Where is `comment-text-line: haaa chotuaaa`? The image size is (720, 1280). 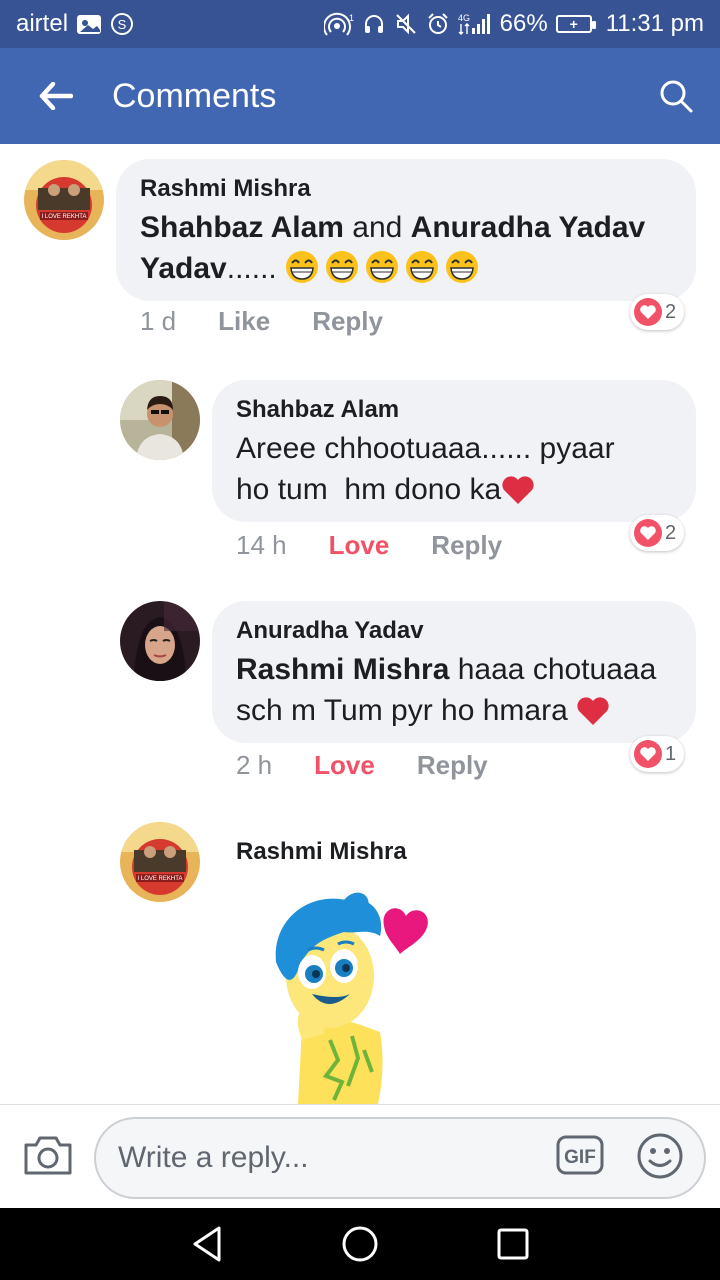 comment-text-line: haaa chotuaaa is located at coordinates (553, 669).